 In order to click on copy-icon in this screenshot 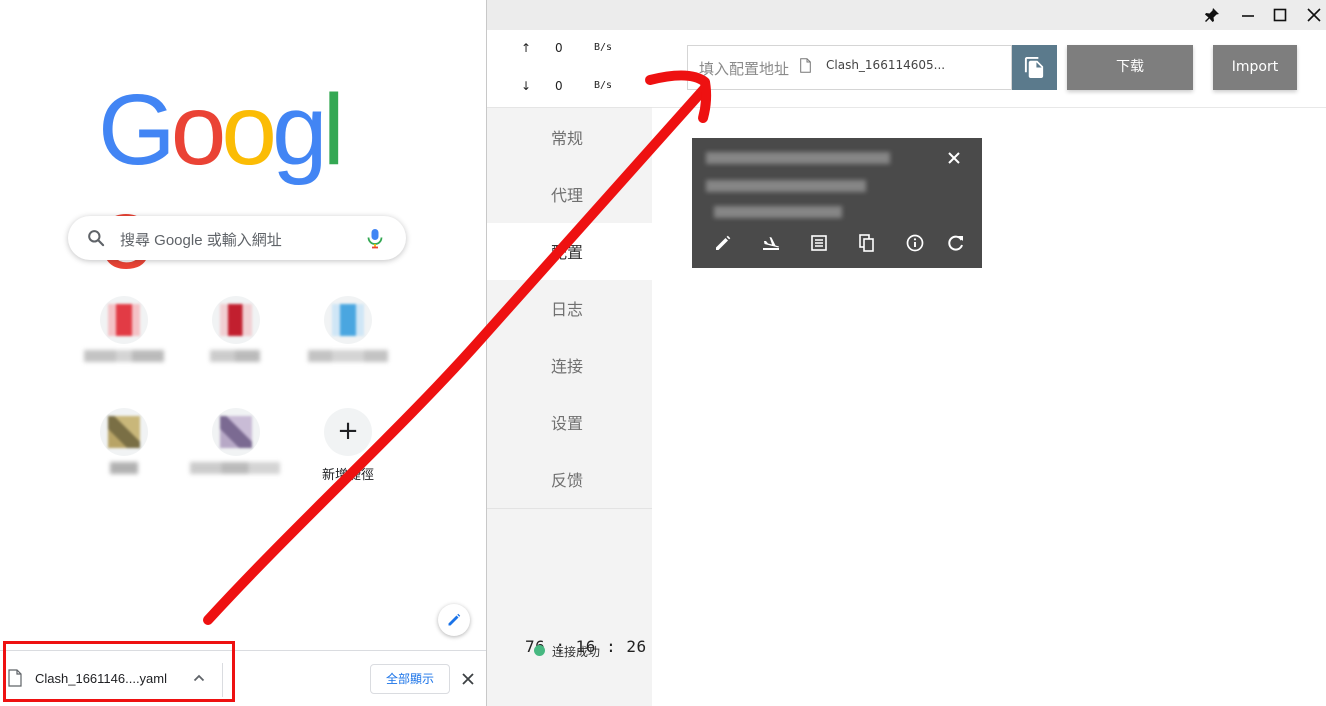, I will do `click(1034, 67)`.